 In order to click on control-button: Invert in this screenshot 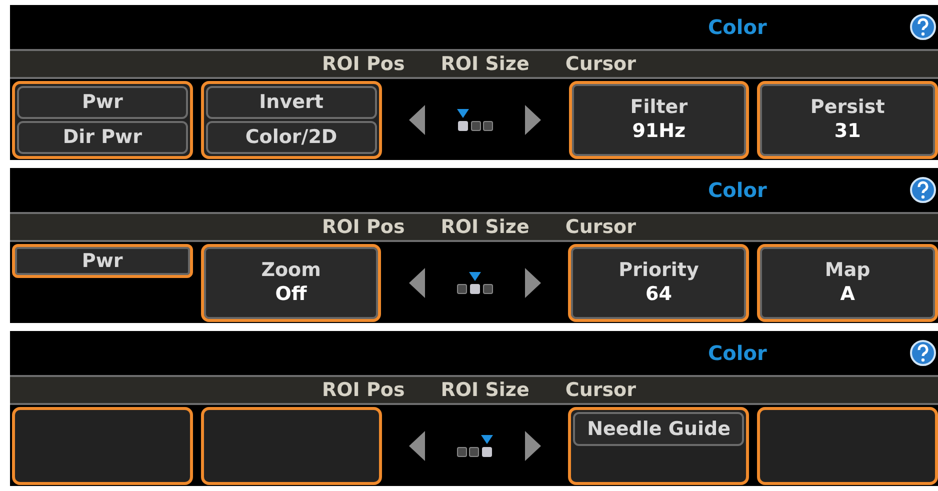, I will do `click(291, 102)`.